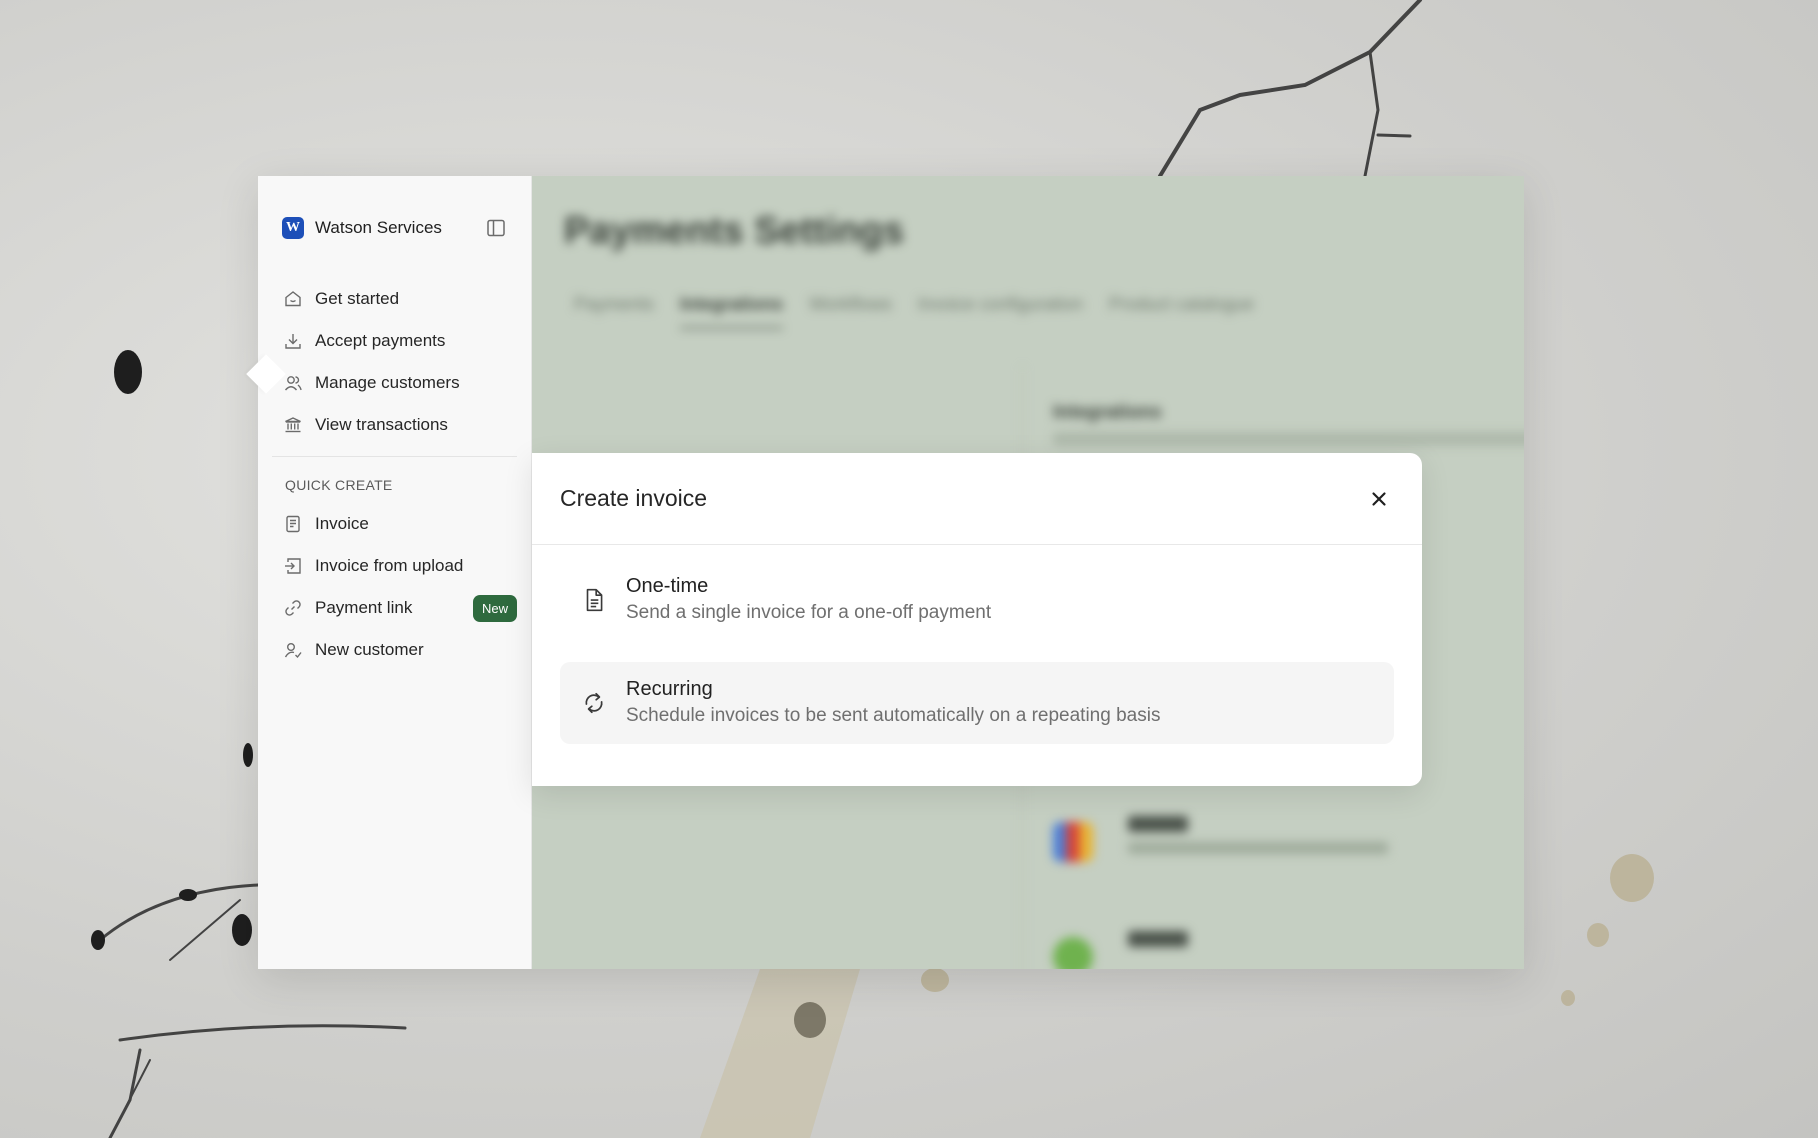 This screenshot has height=1138, width=1818. What do you see at coordinates (667, 586) in the screenshot?
I see `option-title: One-time` at bounding box center [667, 586].